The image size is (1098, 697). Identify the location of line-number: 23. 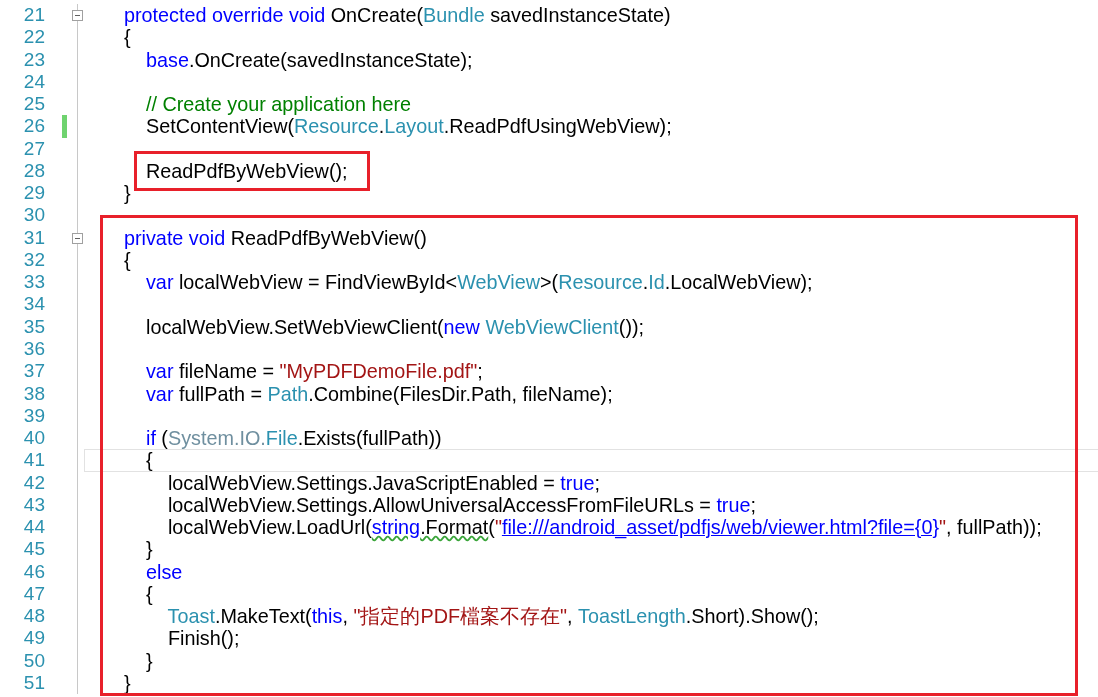
(33, 59).